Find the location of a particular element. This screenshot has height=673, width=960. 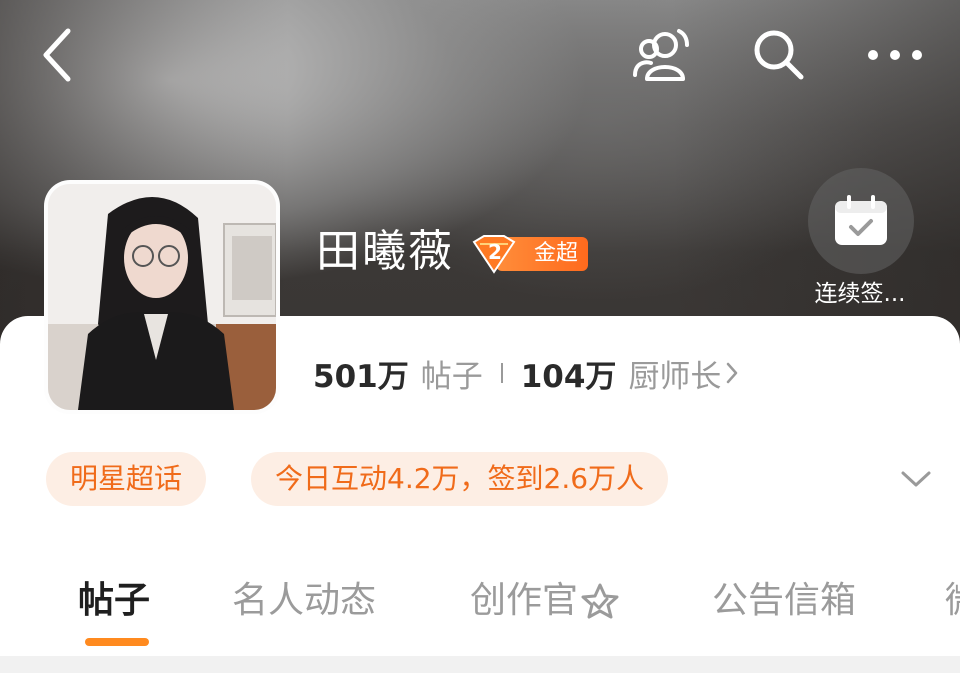

tab-celebrity-news: 名人动态 is located at coordinates (304, 601).